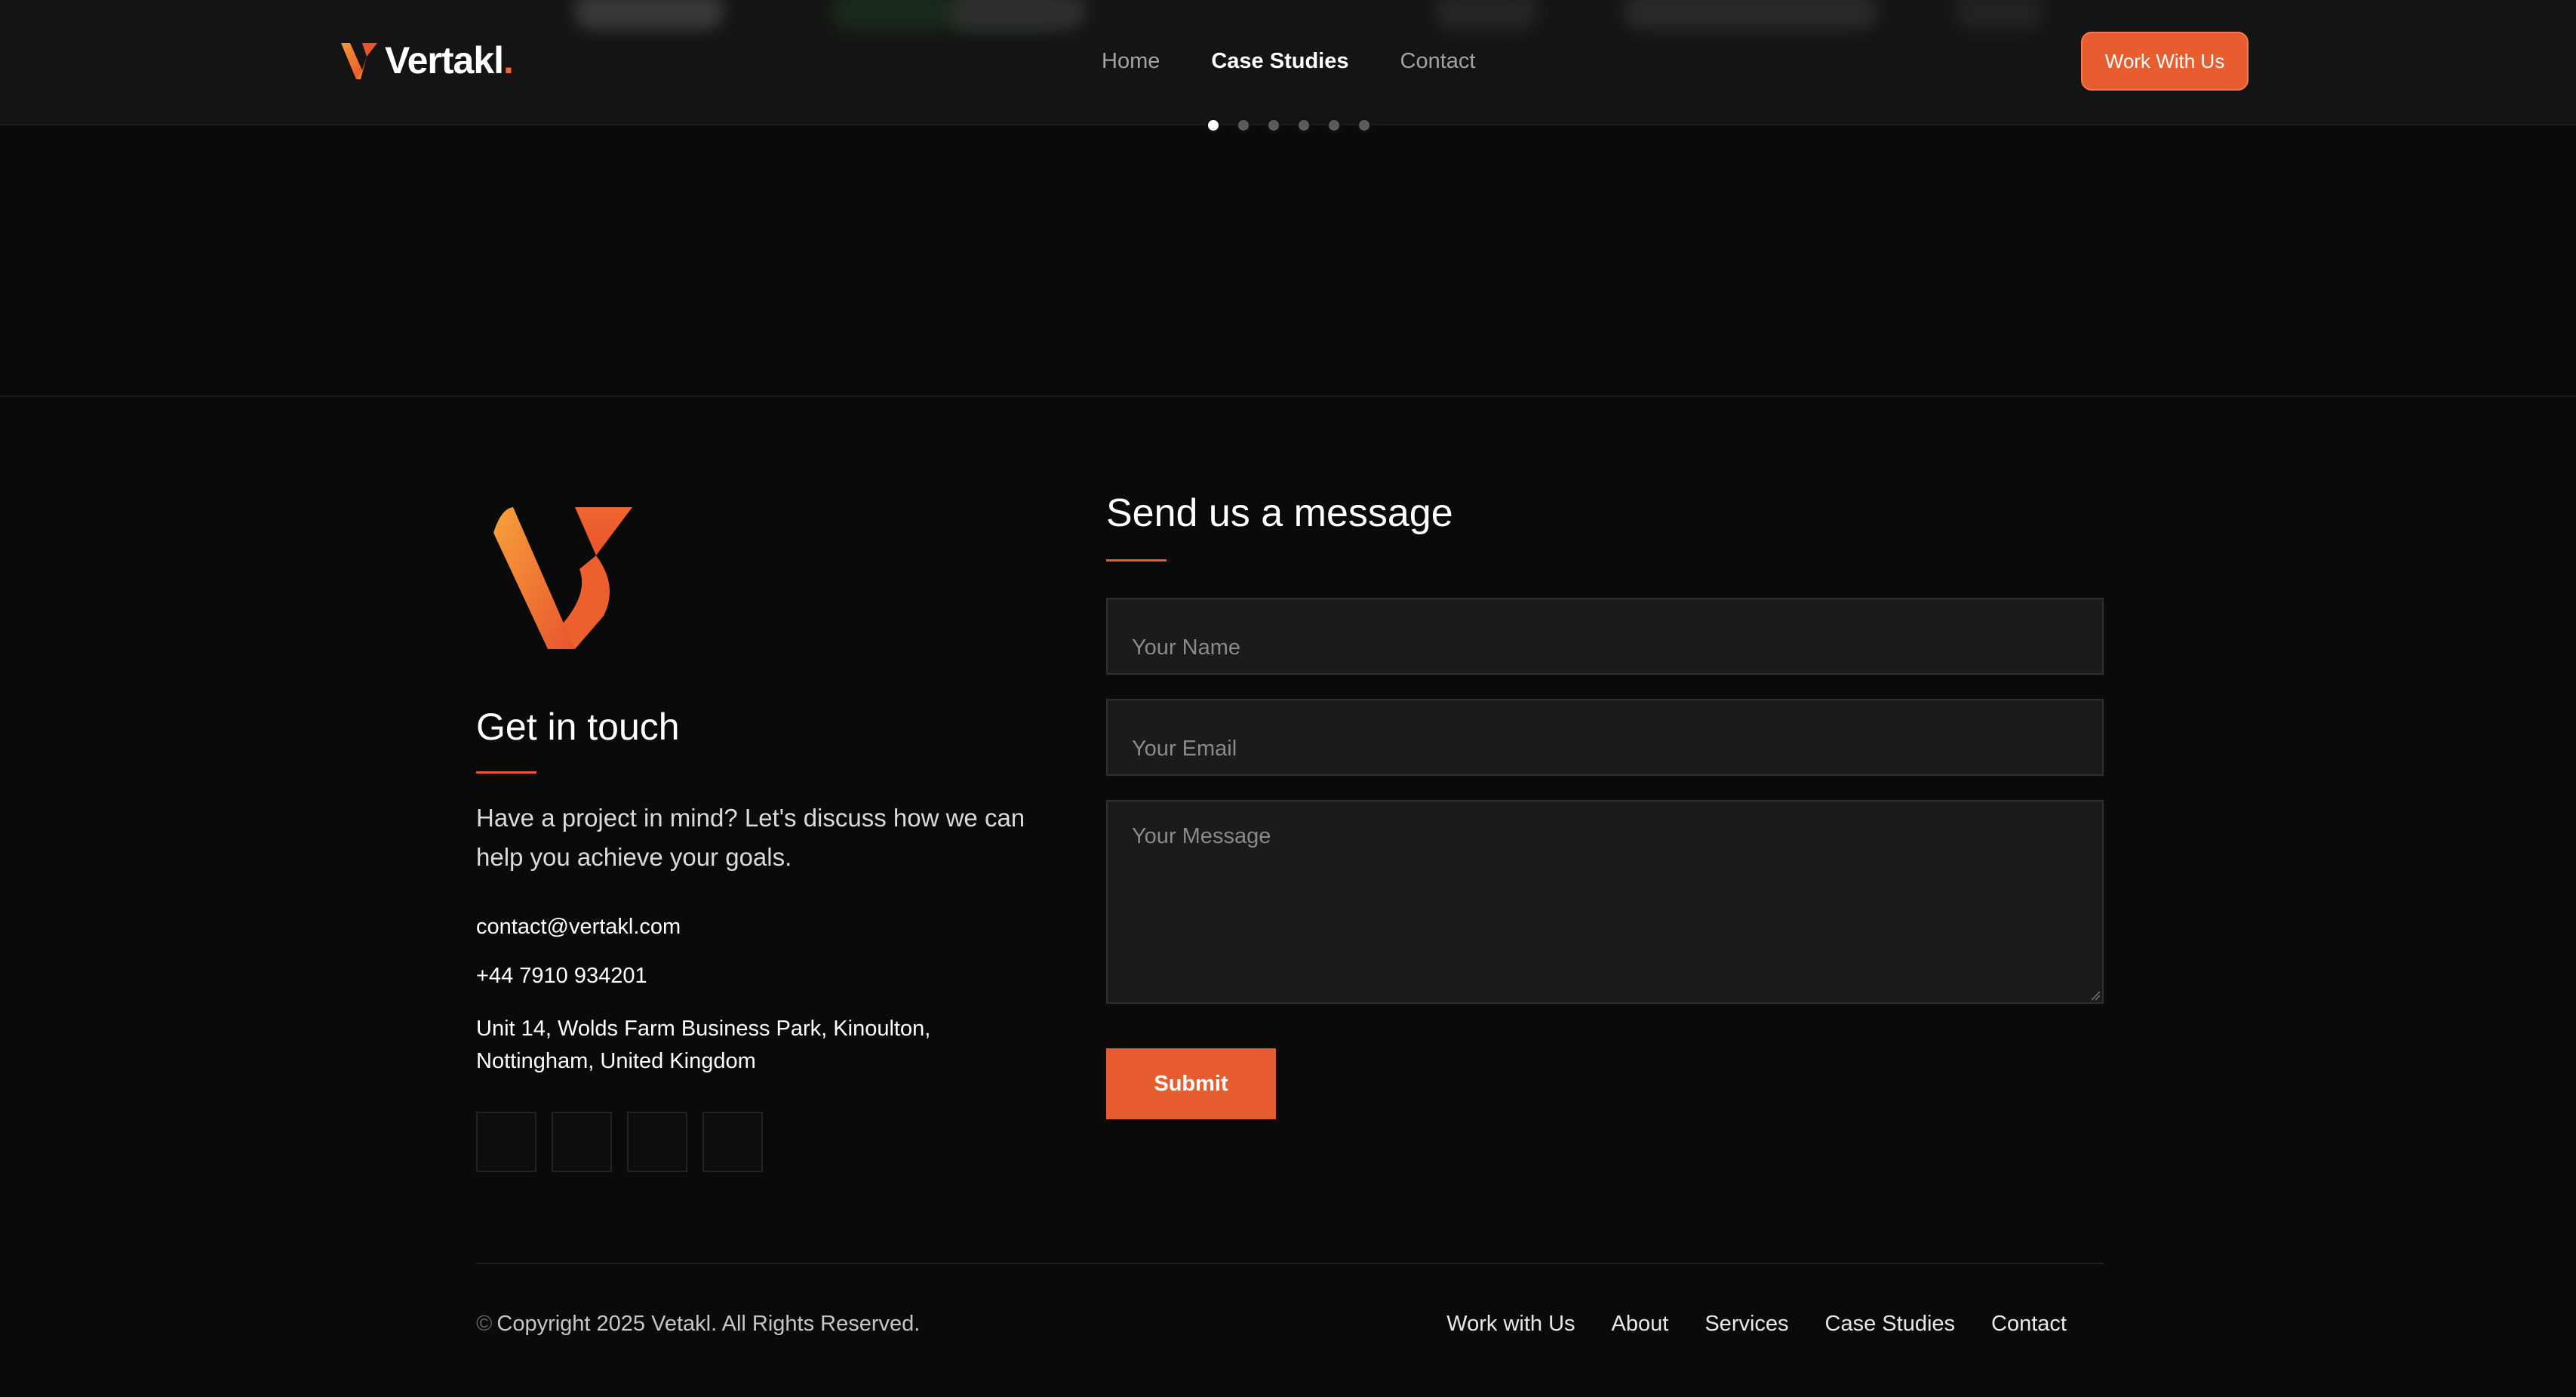  What do you see at coordinates (1640, 1324) in the screenshot?
I see `footer-link-about: About` at bounding box center [1640, 1324].